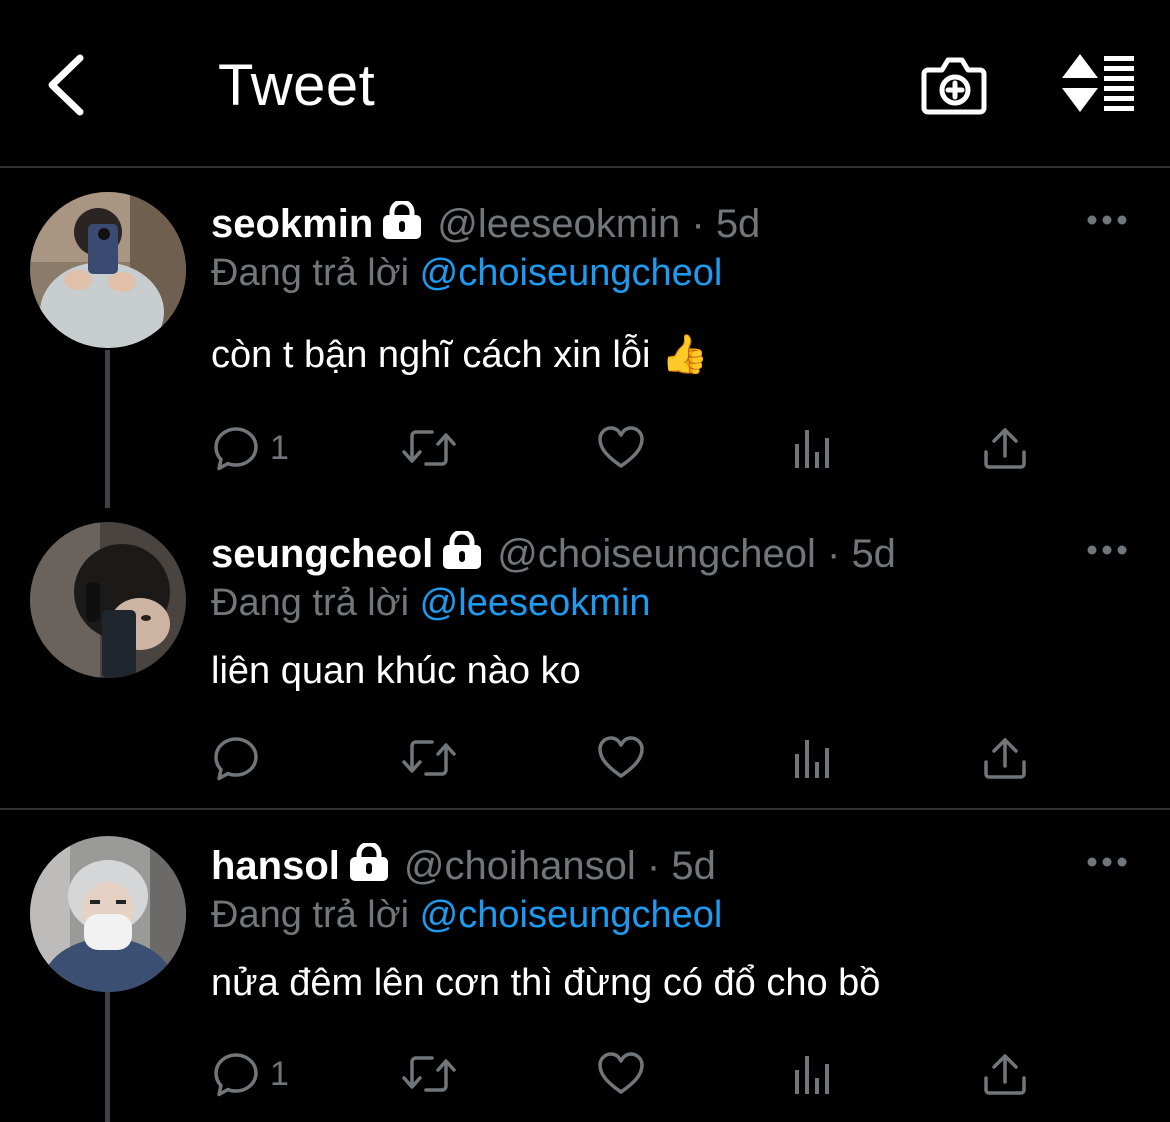 The width and height of the screenshot is (1170, 1122). I want to click on sort-icon, so click(1098, 83).